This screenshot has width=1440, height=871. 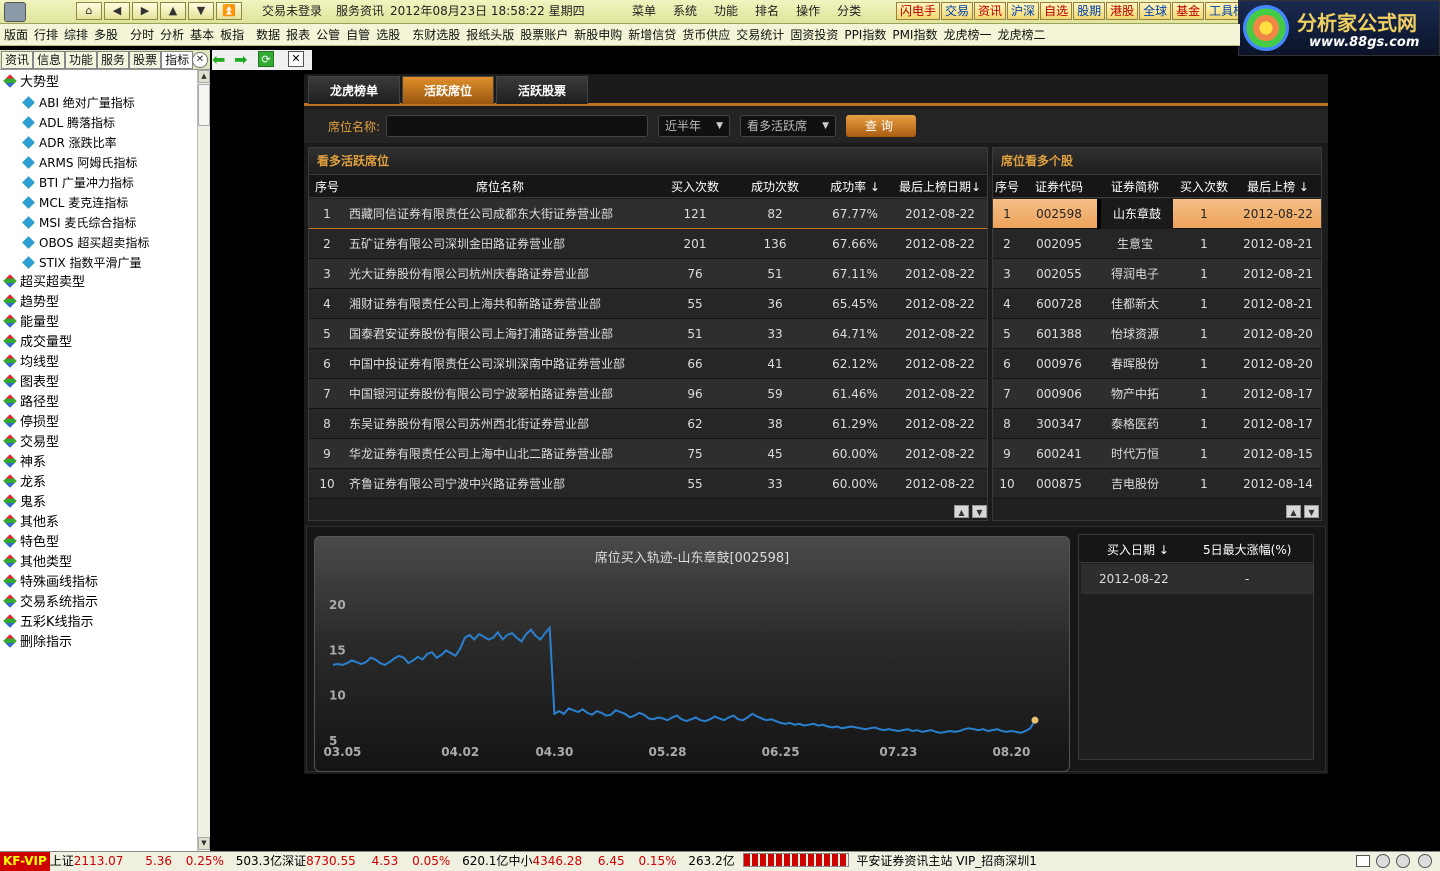 I want to click on menu-item: 选股, so click(x=388, y=35).